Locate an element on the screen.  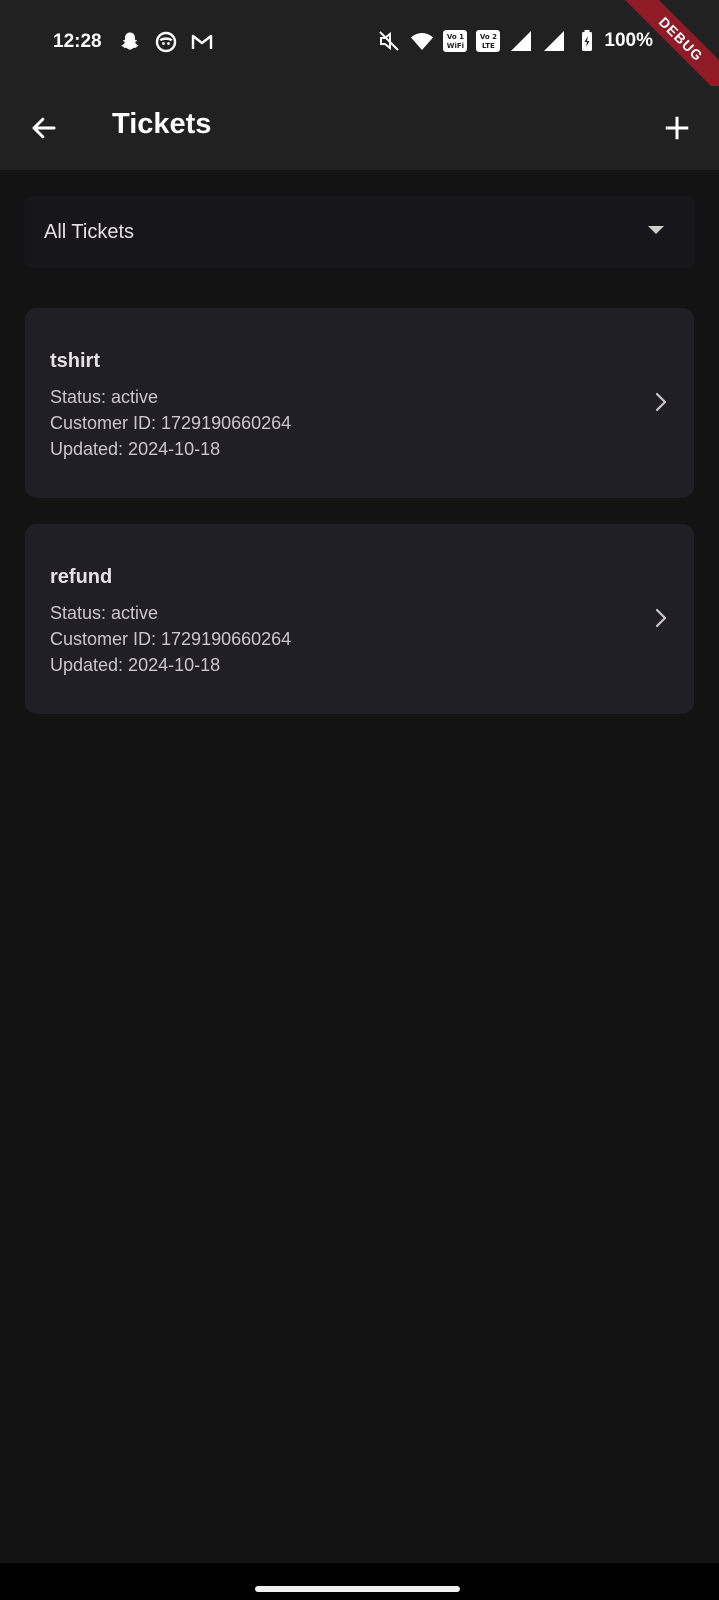
status-right-icons: Vo 1 WiFi Vo 2 LTE 100% is located at coordinates (515, 41).